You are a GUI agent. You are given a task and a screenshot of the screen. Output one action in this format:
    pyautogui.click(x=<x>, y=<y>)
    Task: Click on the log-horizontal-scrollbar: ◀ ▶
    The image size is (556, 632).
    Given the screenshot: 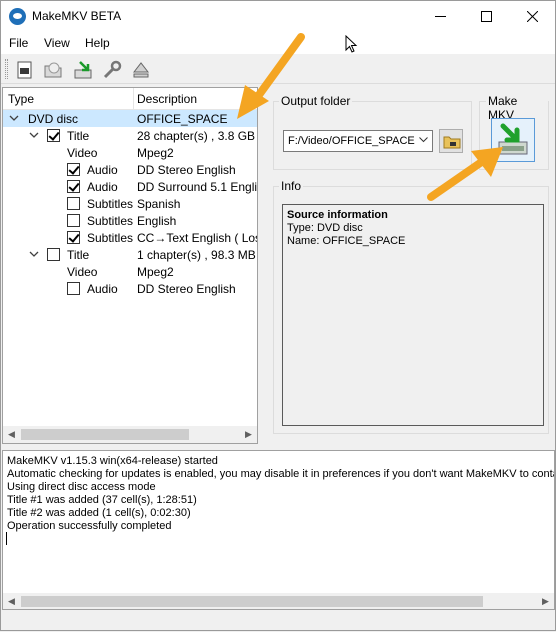 What is the action you would take?
    pyautogui.click(x=278, y=601)
    